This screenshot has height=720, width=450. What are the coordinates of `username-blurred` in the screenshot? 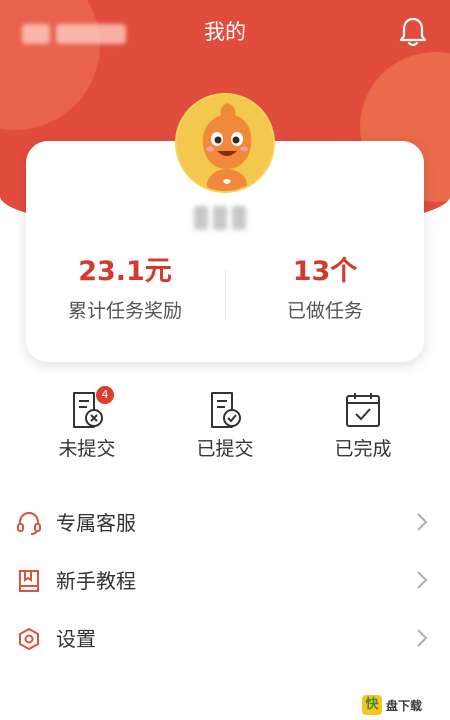 It's located at (220, 219).